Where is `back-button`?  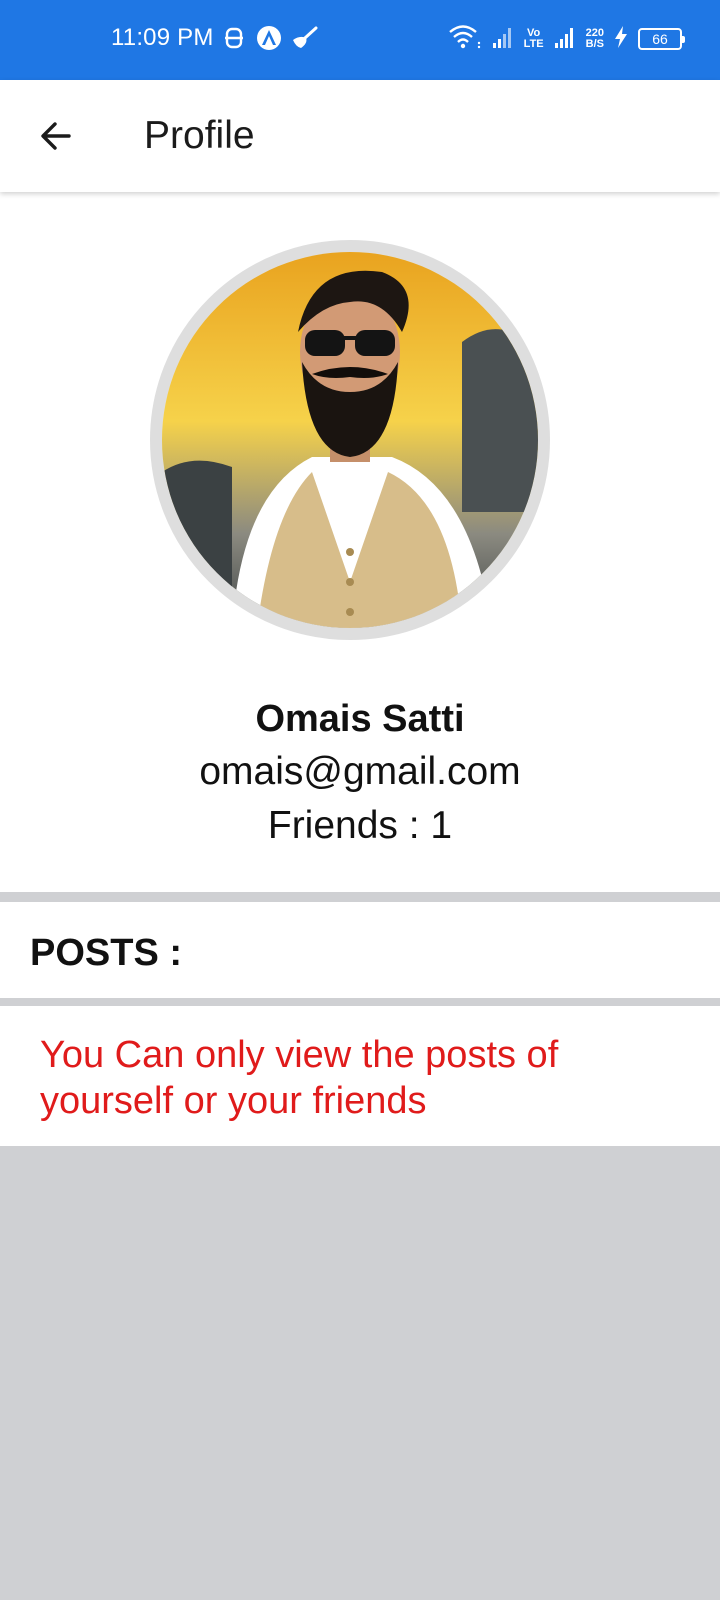
back-button is located at coordinates (56, 136).